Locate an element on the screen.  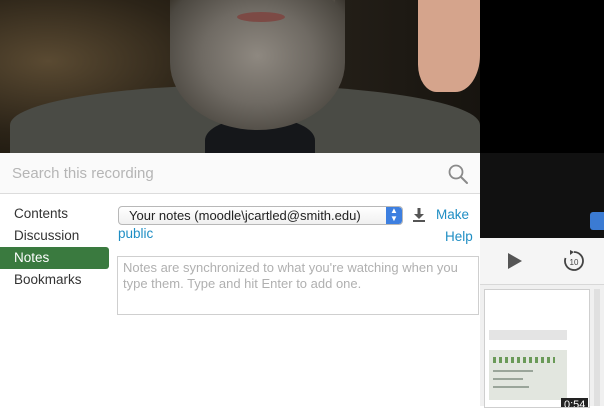
rewind-10-icon: 10 is located at coordinates (574, 261).